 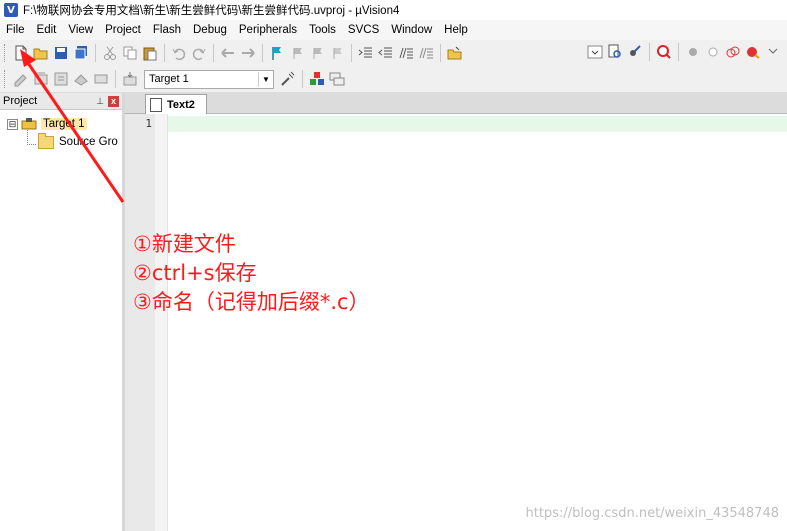 What do you see at coordinates (268, 30) in the screenshot?
I see `menu-peripherals: Peripherals` at bounding box center [268, 30].